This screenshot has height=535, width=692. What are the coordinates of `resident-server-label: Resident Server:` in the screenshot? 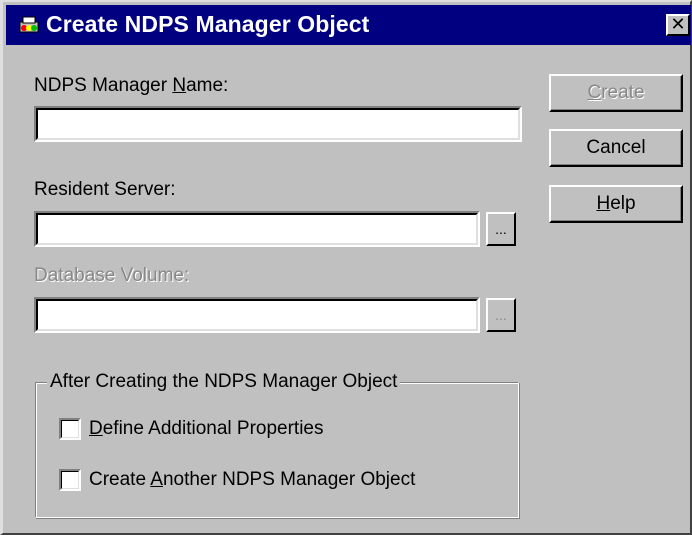 It's located at (105, 189).